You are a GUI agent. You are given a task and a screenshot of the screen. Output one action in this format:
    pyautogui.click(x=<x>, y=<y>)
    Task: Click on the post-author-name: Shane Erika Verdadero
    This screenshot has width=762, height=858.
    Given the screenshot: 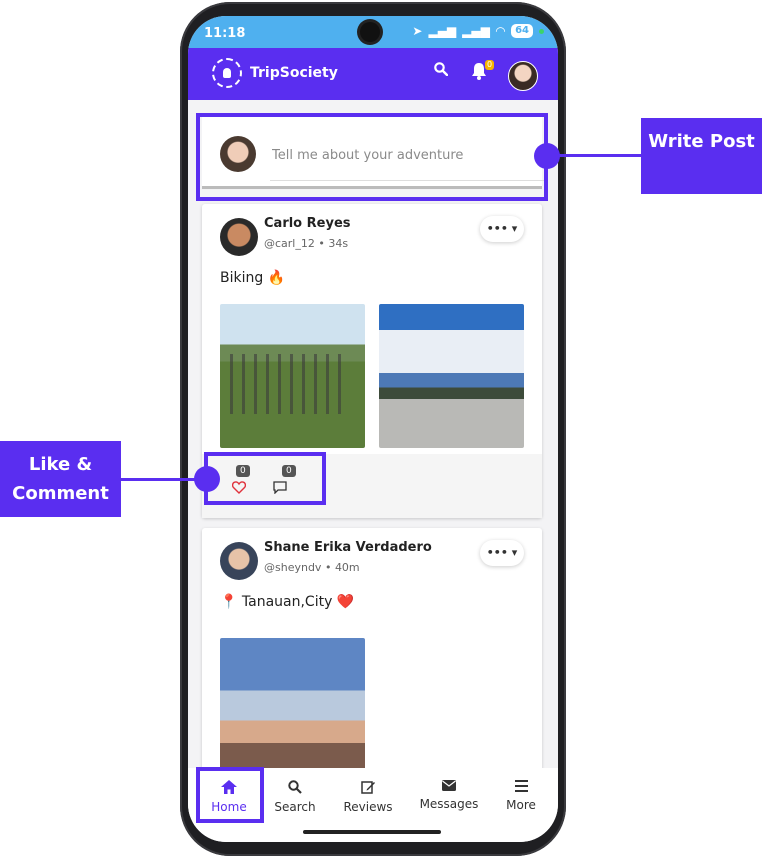 What is the action you would take?
    pyautogui.click(x=348, y=547)
    